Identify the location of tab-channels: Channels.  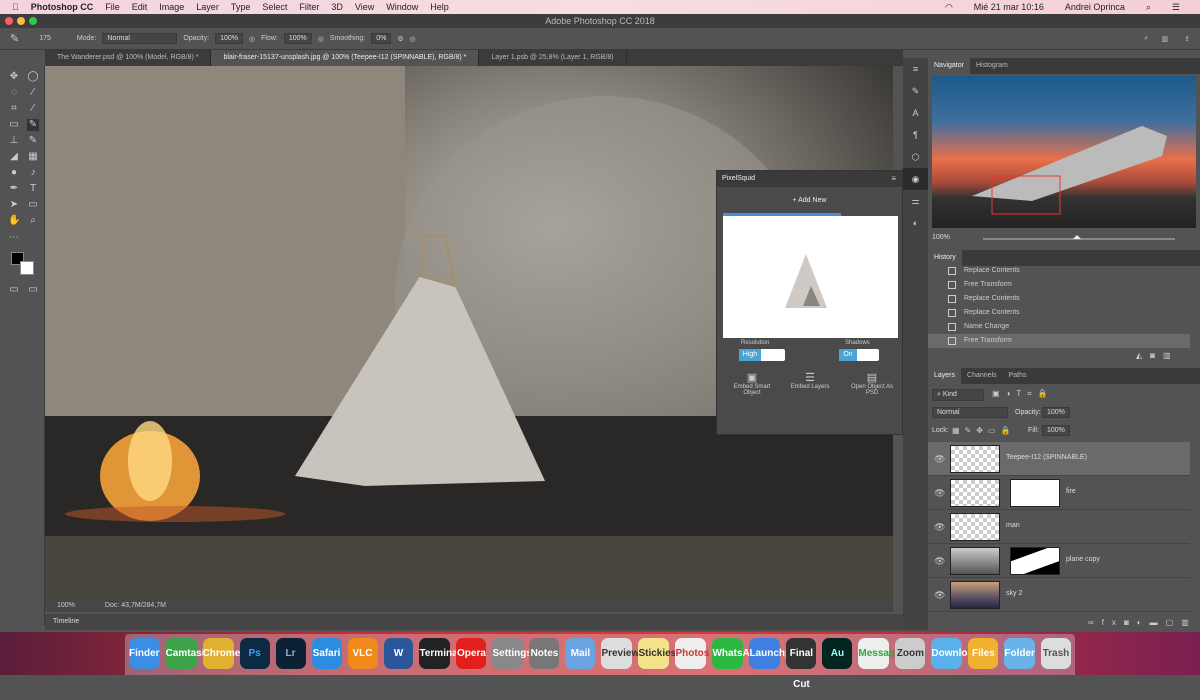
(982, 376).